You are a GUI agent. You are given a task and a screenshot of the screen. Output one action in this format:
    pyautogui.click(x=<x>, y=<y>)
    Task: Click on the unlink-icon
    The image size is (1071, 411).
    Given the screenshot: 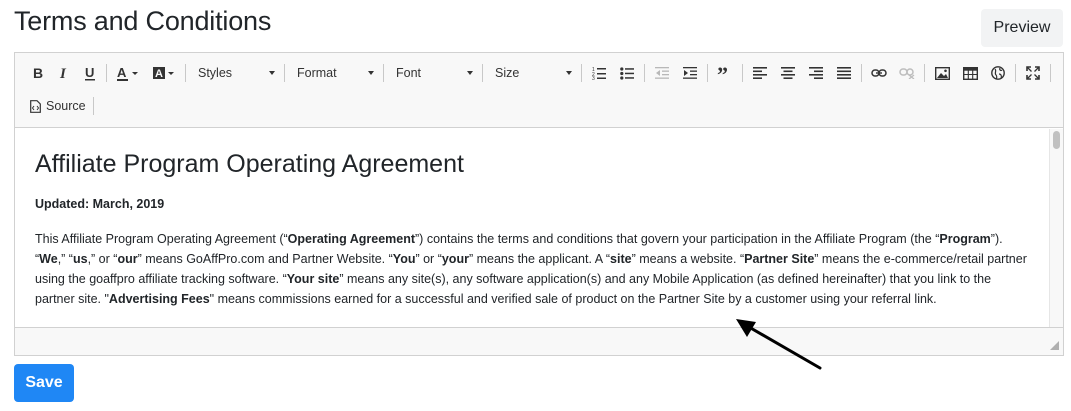 What is the action you would take?
    pyautogui.click(x=907, y=73)
    